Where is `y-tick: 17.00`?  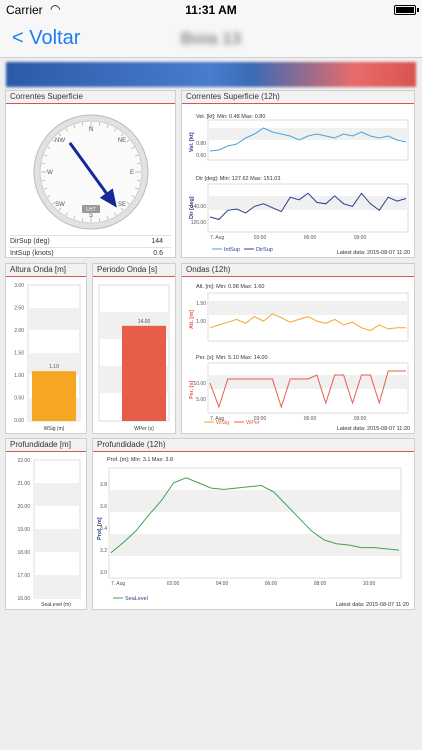 y-tick: 17.00 is located at coordinates (23, 576).